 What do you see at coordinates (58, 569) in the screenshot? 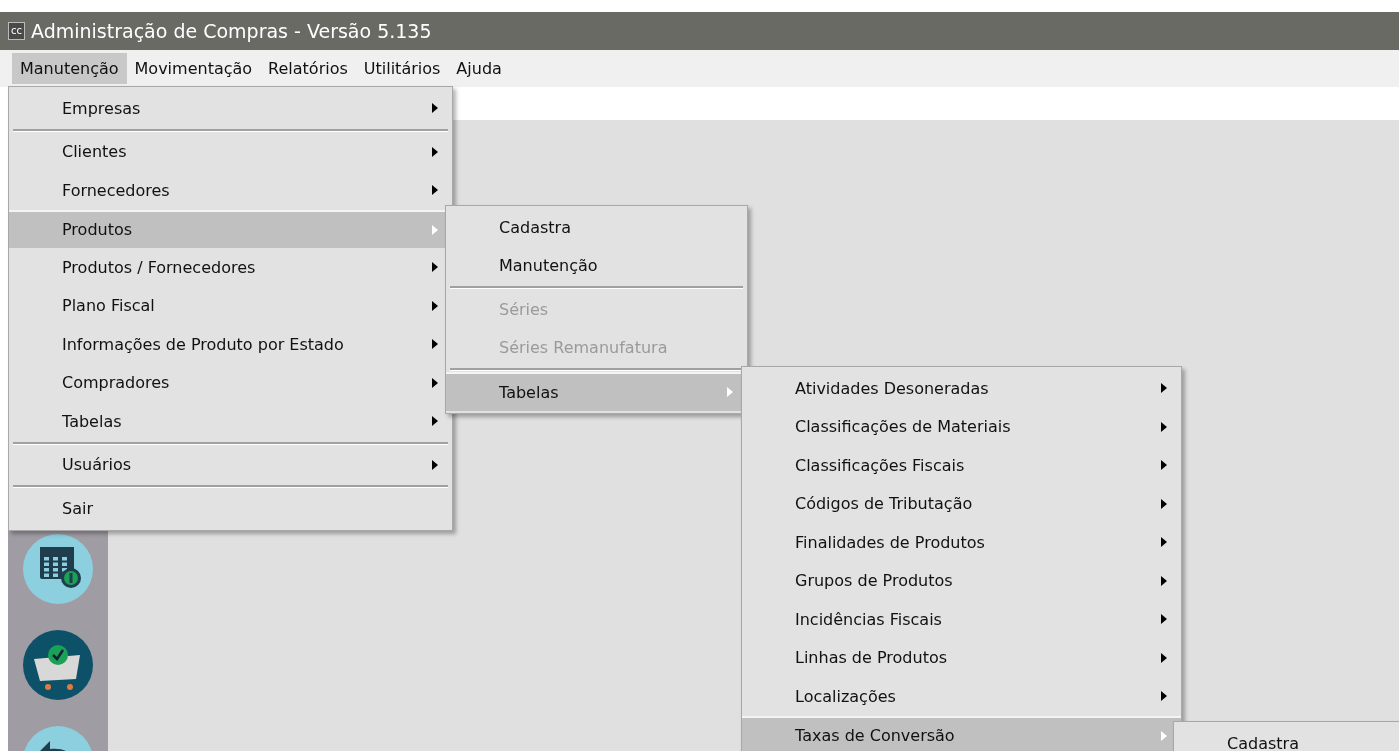
I see `calendar-money-icon` at bounding box center [58, 569].